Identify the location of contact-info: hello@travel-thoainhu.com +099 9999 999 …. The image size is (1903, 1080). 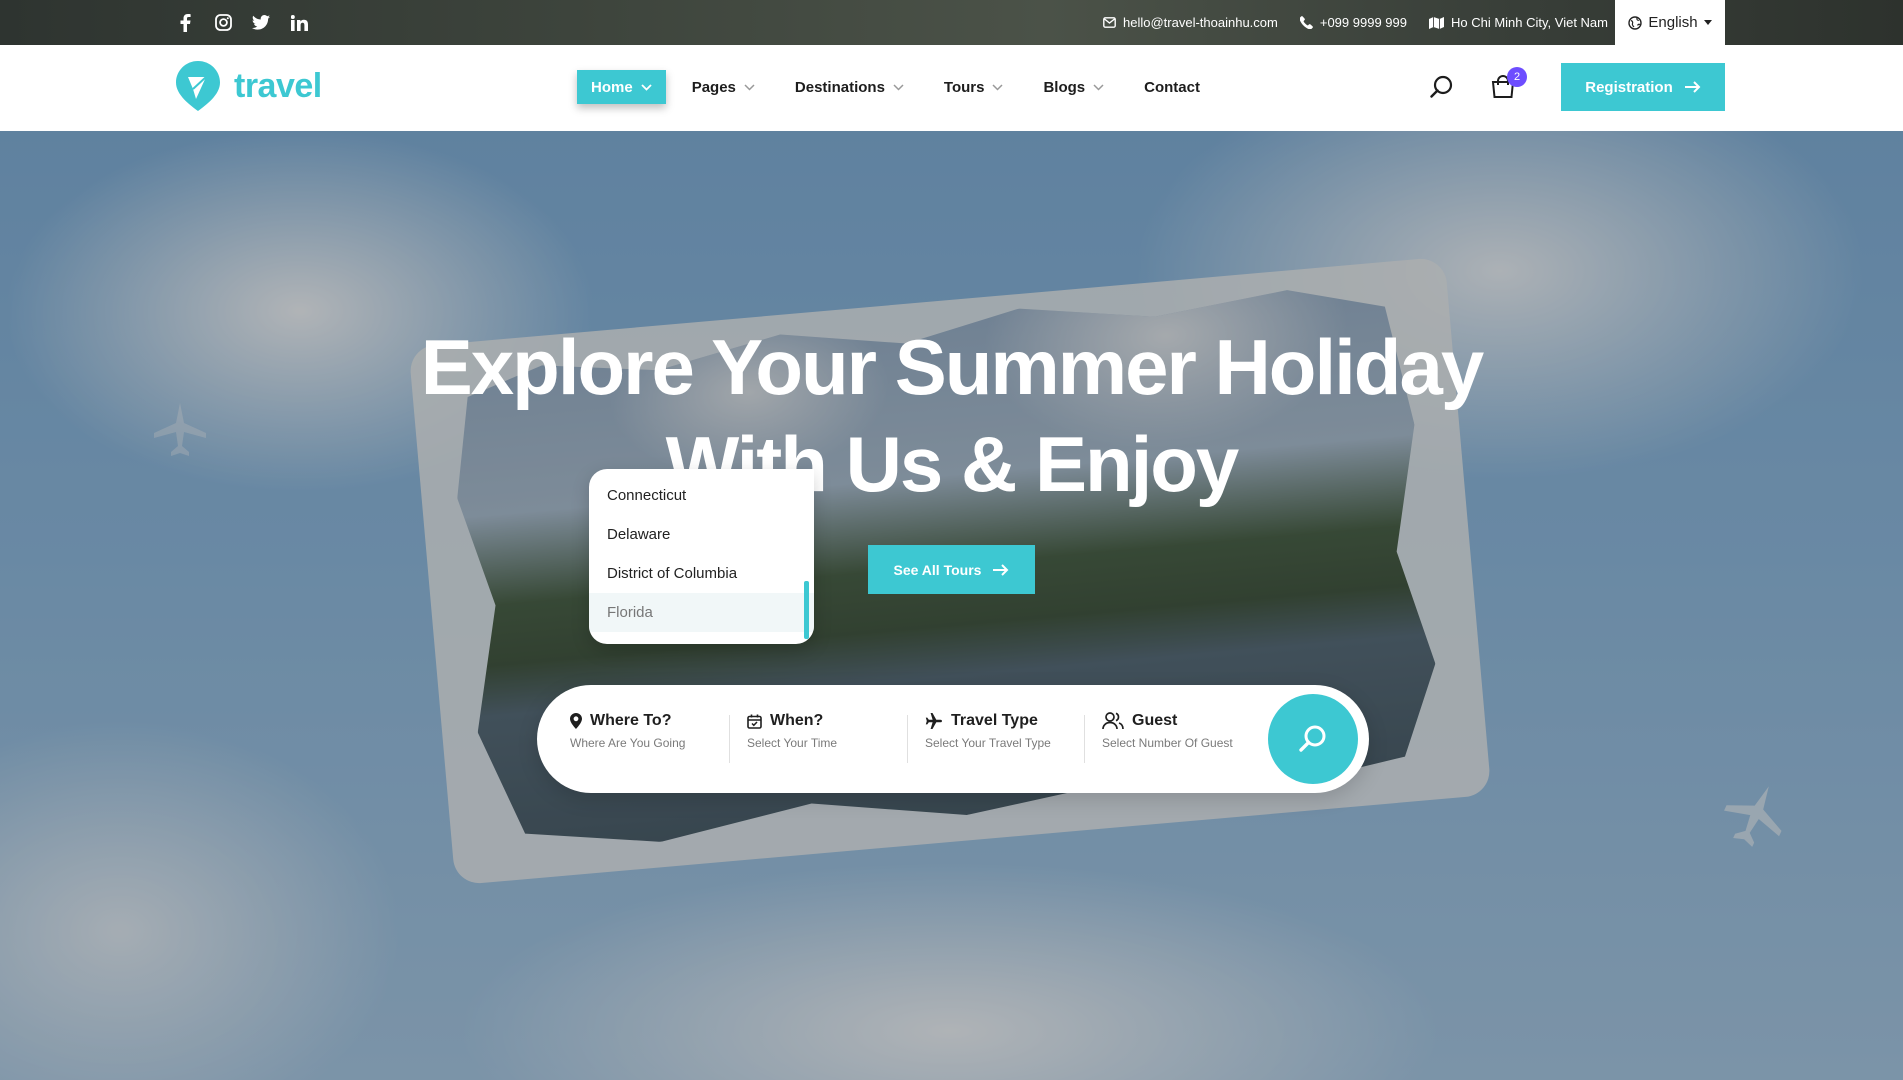
(1355, 22).